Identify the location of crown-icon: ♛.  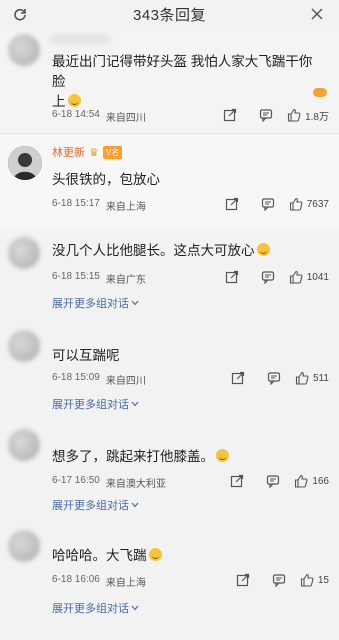
(94, 152).